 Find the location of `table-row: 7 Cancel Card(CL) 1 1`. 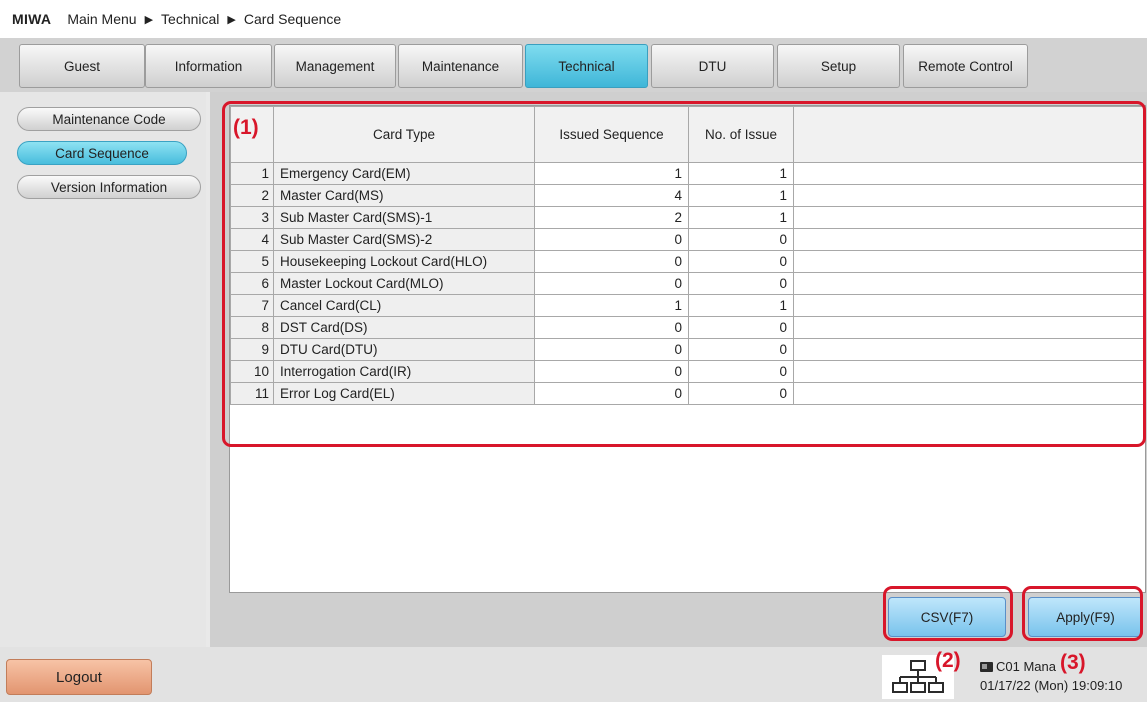

table-row: 7 Cancel Card(CL) 1 1 is located at coordinates (687, 305).